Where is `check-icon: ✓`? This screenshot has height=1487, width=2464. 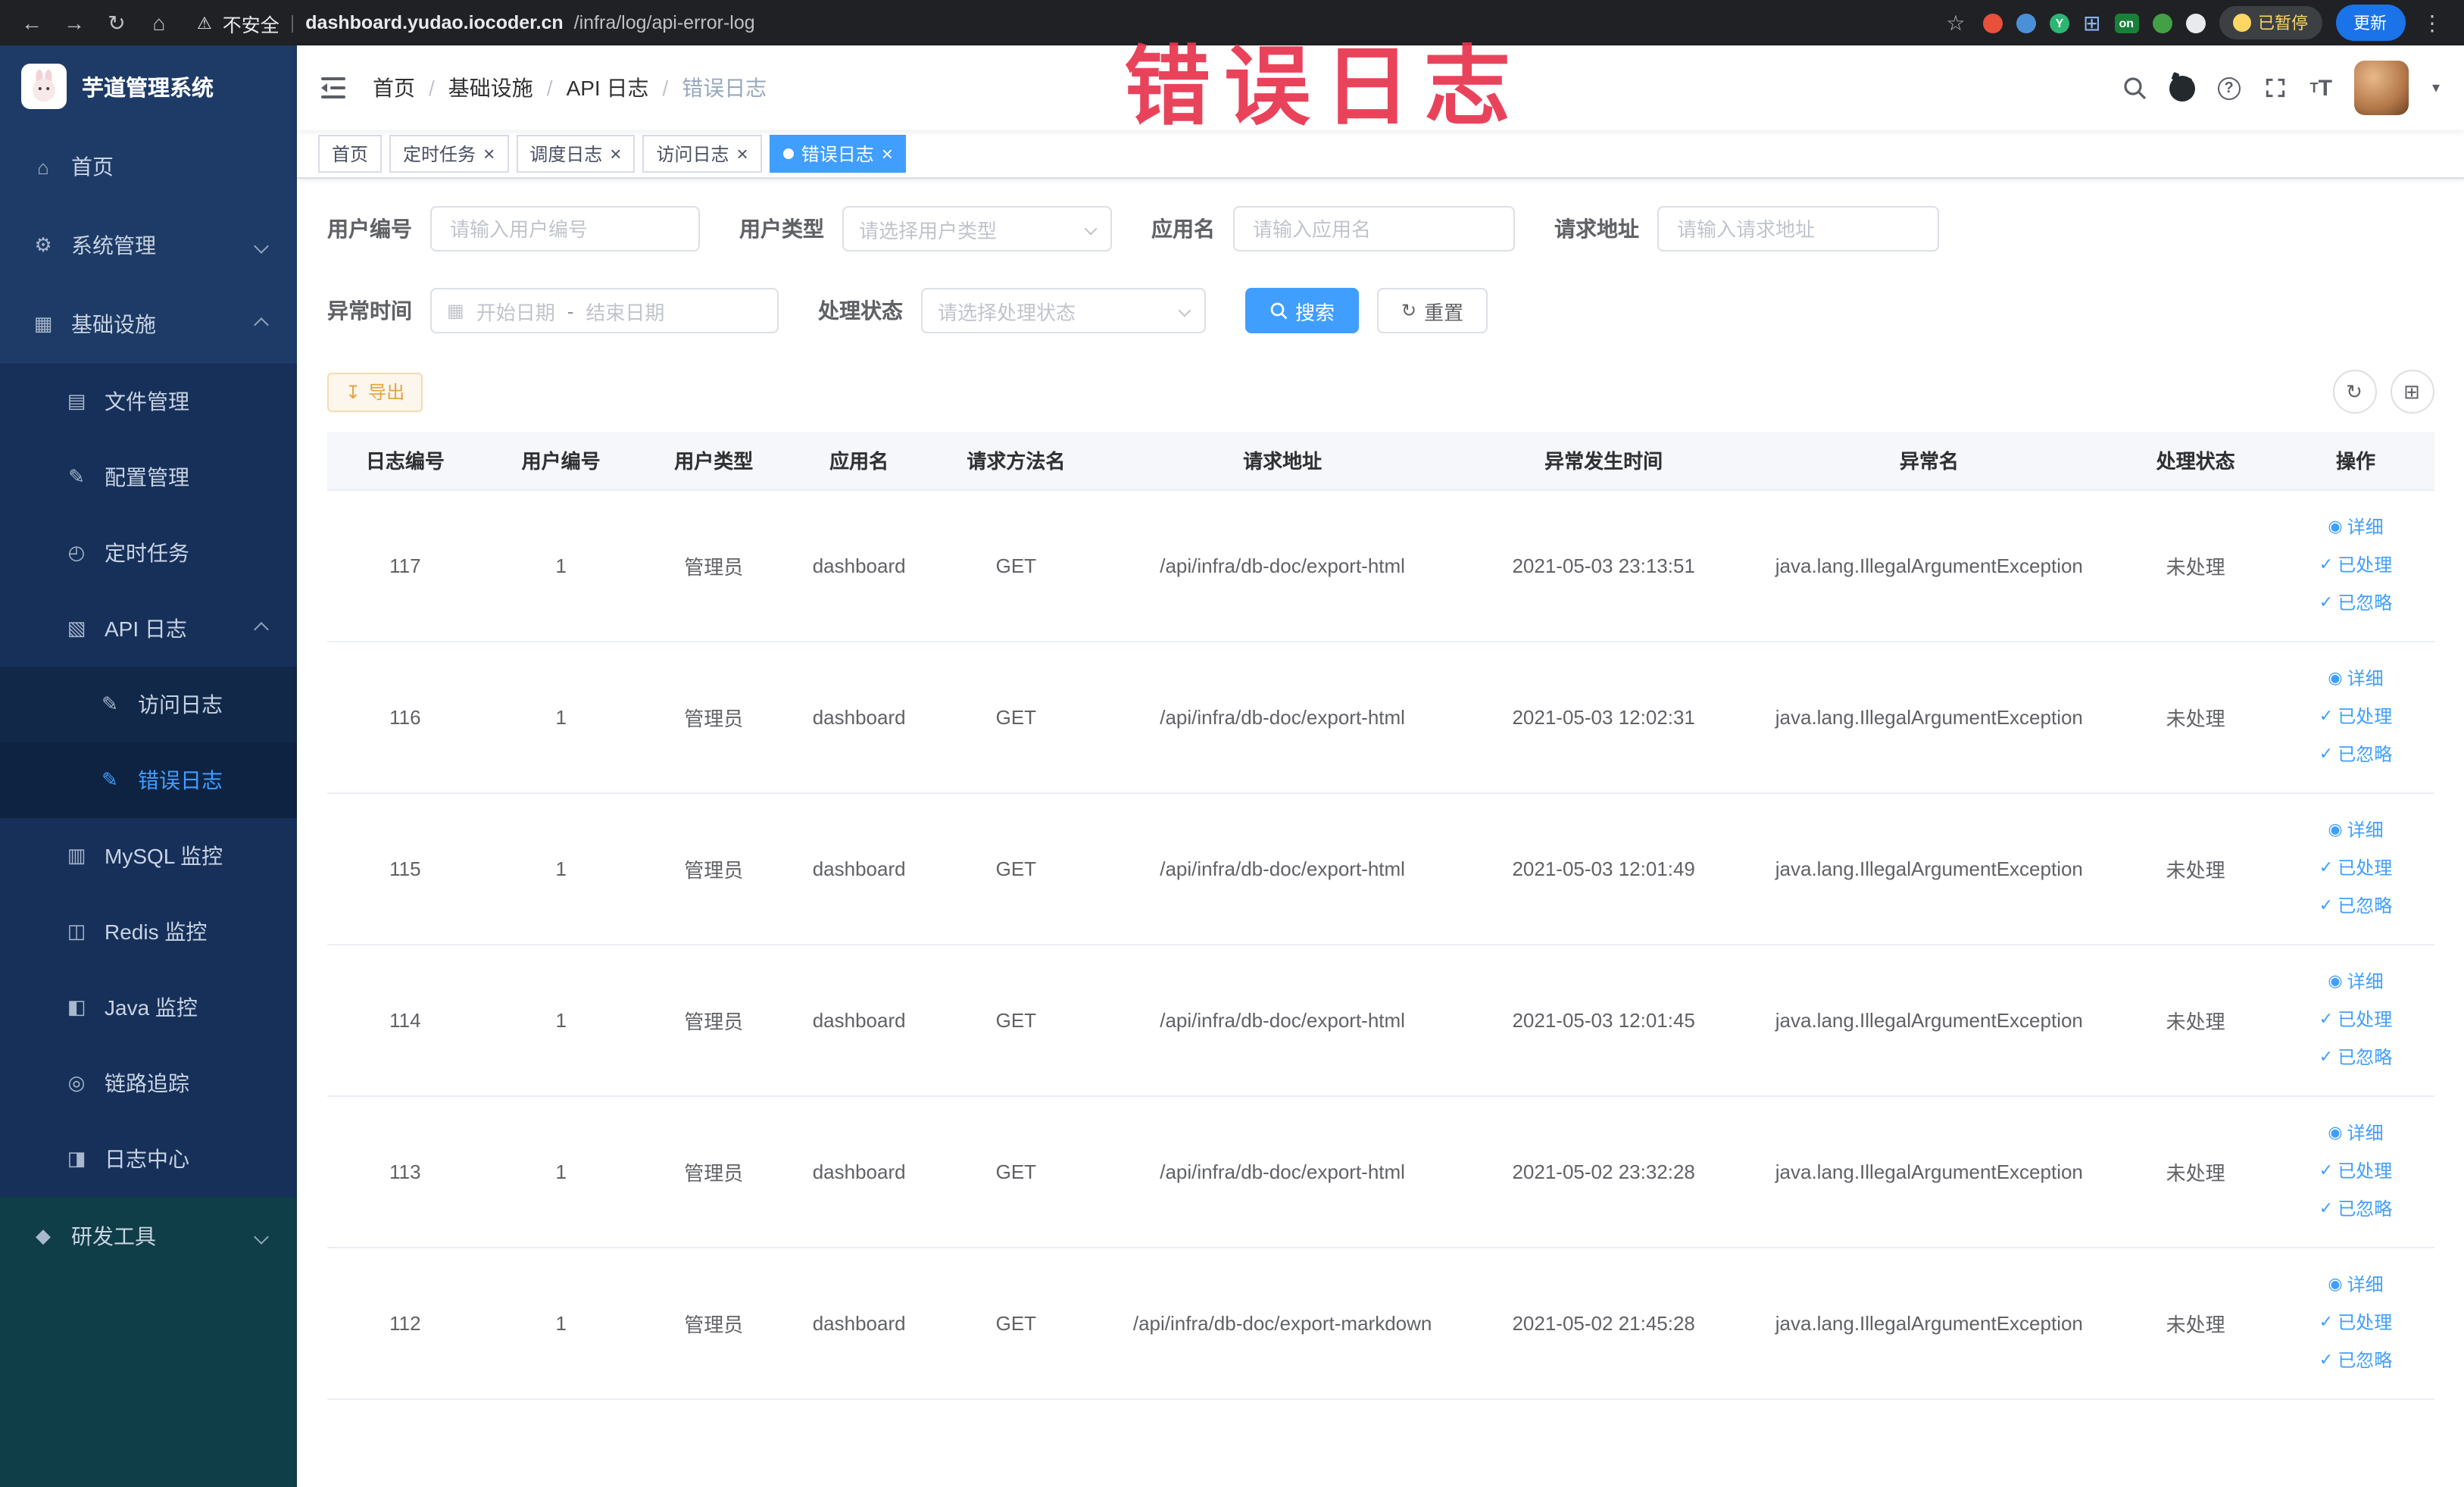 check-icon: ✓ is located at coordinates (2326, 905).